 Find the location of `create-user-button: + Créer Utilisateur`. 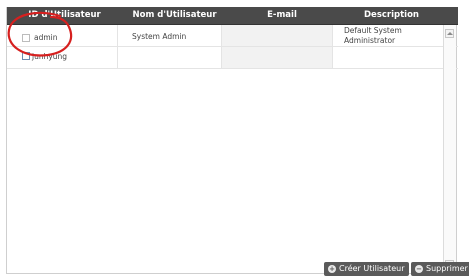

create-user-button: + Créer Utilisateur is located at coordinates (366, 269).